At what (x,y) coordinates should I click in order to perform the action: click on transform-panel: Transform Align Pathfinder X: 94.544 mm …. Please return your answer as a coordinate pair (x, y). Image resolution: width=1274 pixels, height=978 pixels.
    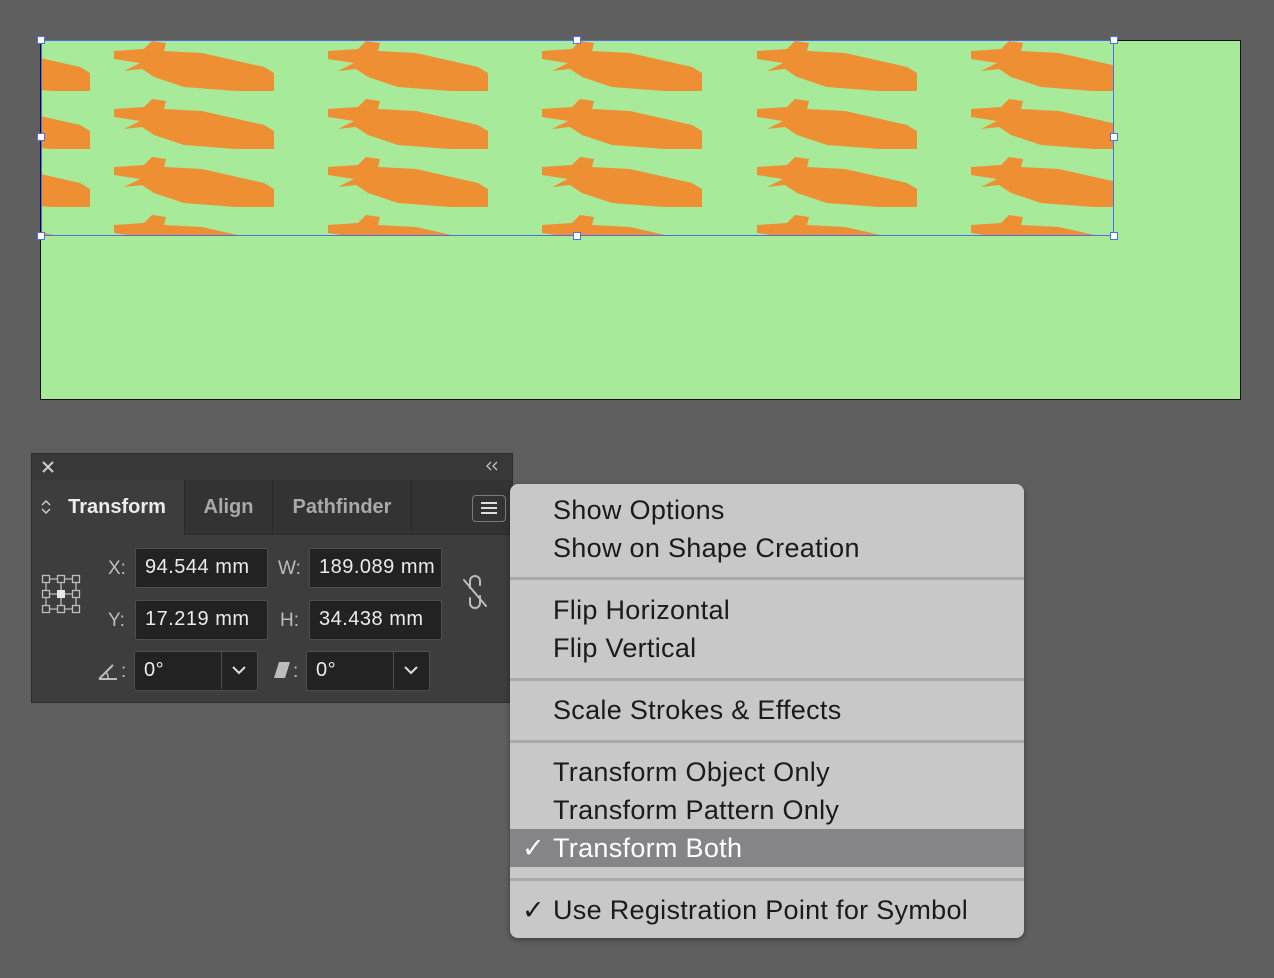
    Looking at the image, I should click on (272, 578).